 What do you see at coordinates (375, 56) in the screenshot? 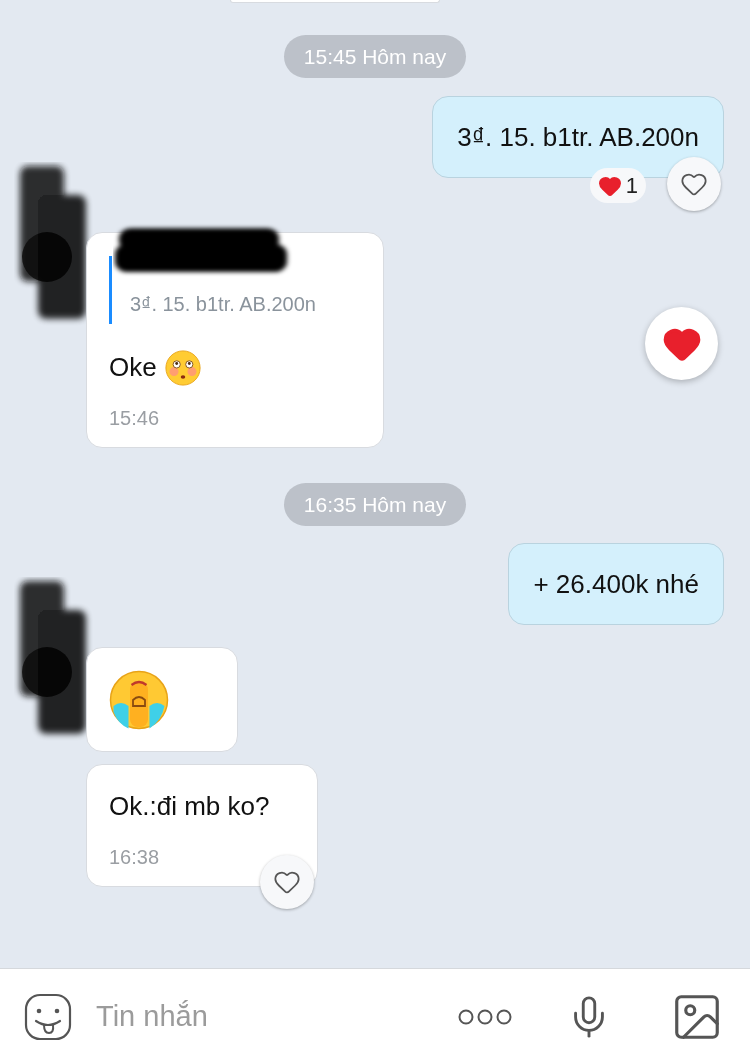
I see `date-chip: 15:45 Hôm nay` at bounding box center [375, 56].